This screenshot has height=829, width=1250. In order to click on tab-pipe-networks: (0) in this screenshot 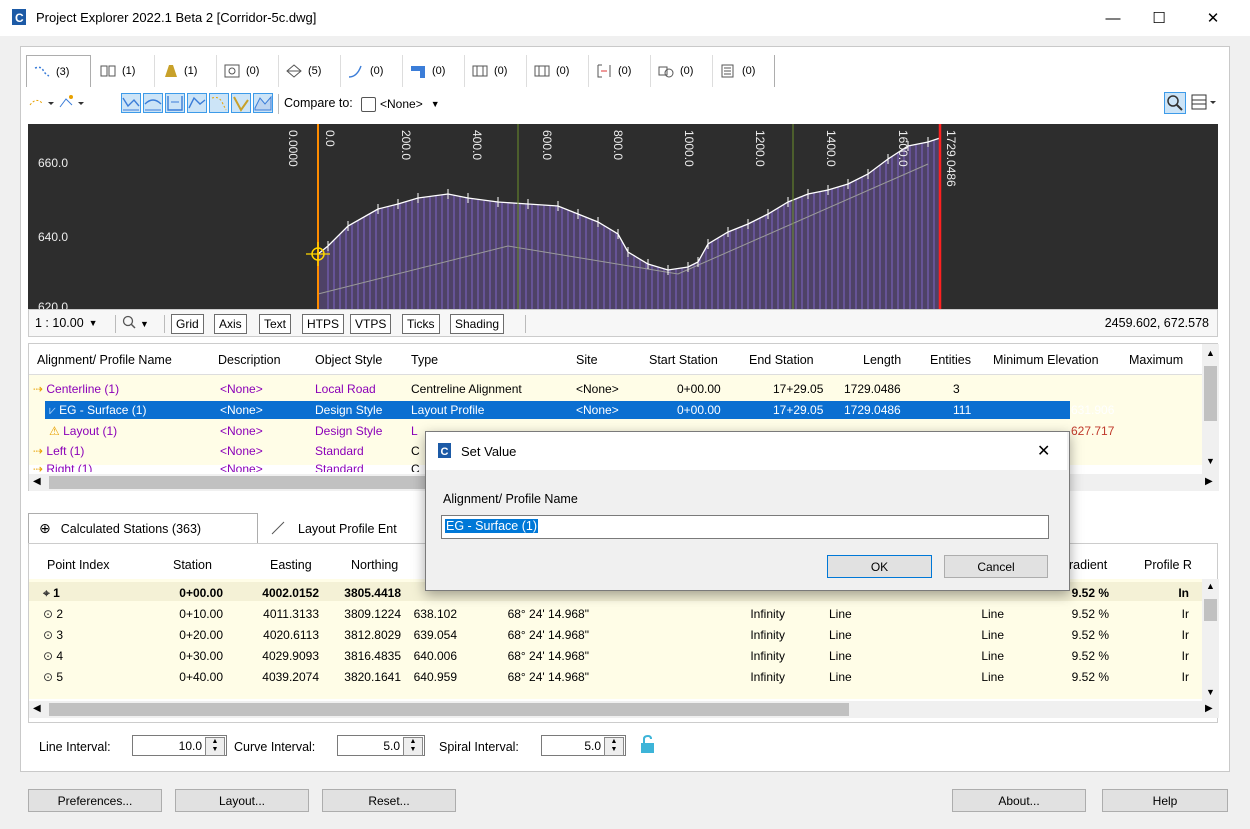, I will do `click(434, 71)`.